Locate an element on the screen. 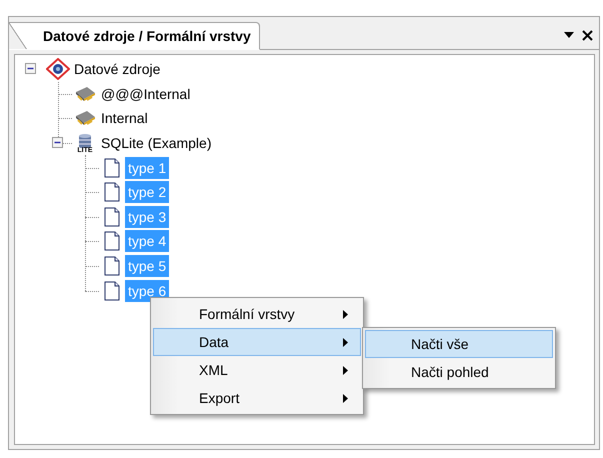 The height and width of the screenshot is (458, 603). menu-item: Načti vše is located at coordinates (459, 344).